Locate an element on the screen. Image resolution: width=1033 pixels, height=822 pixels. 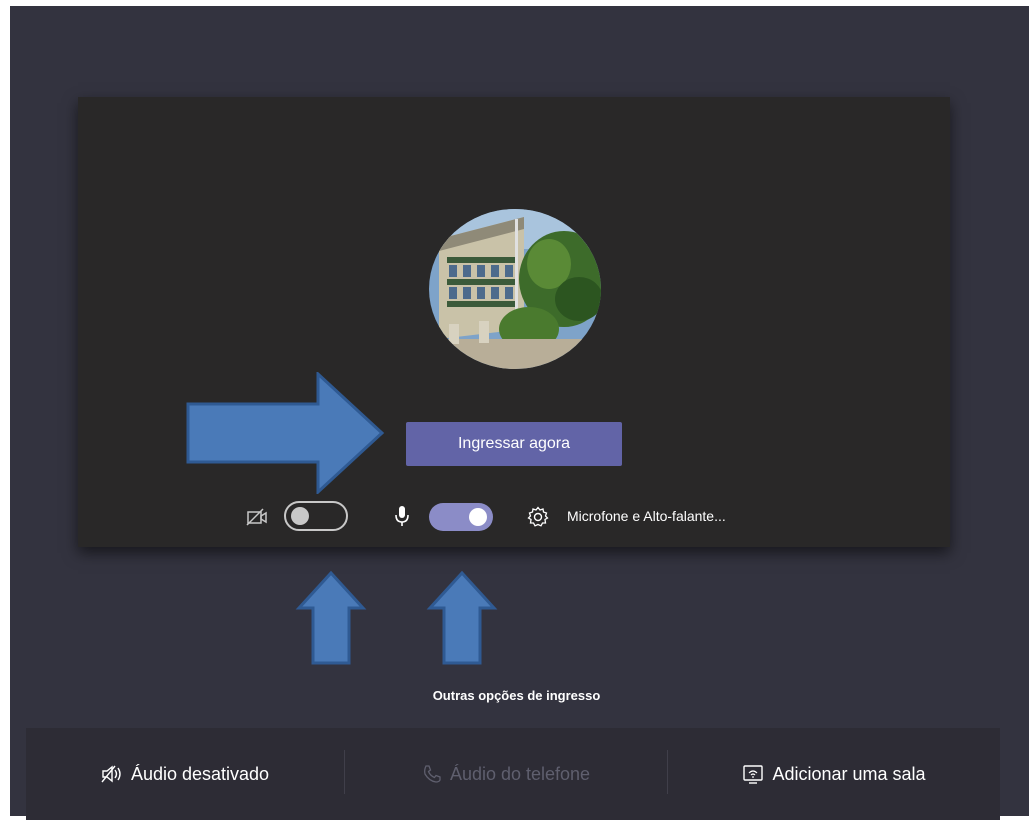
camera-off-icon is located at coordinates (257, 517).